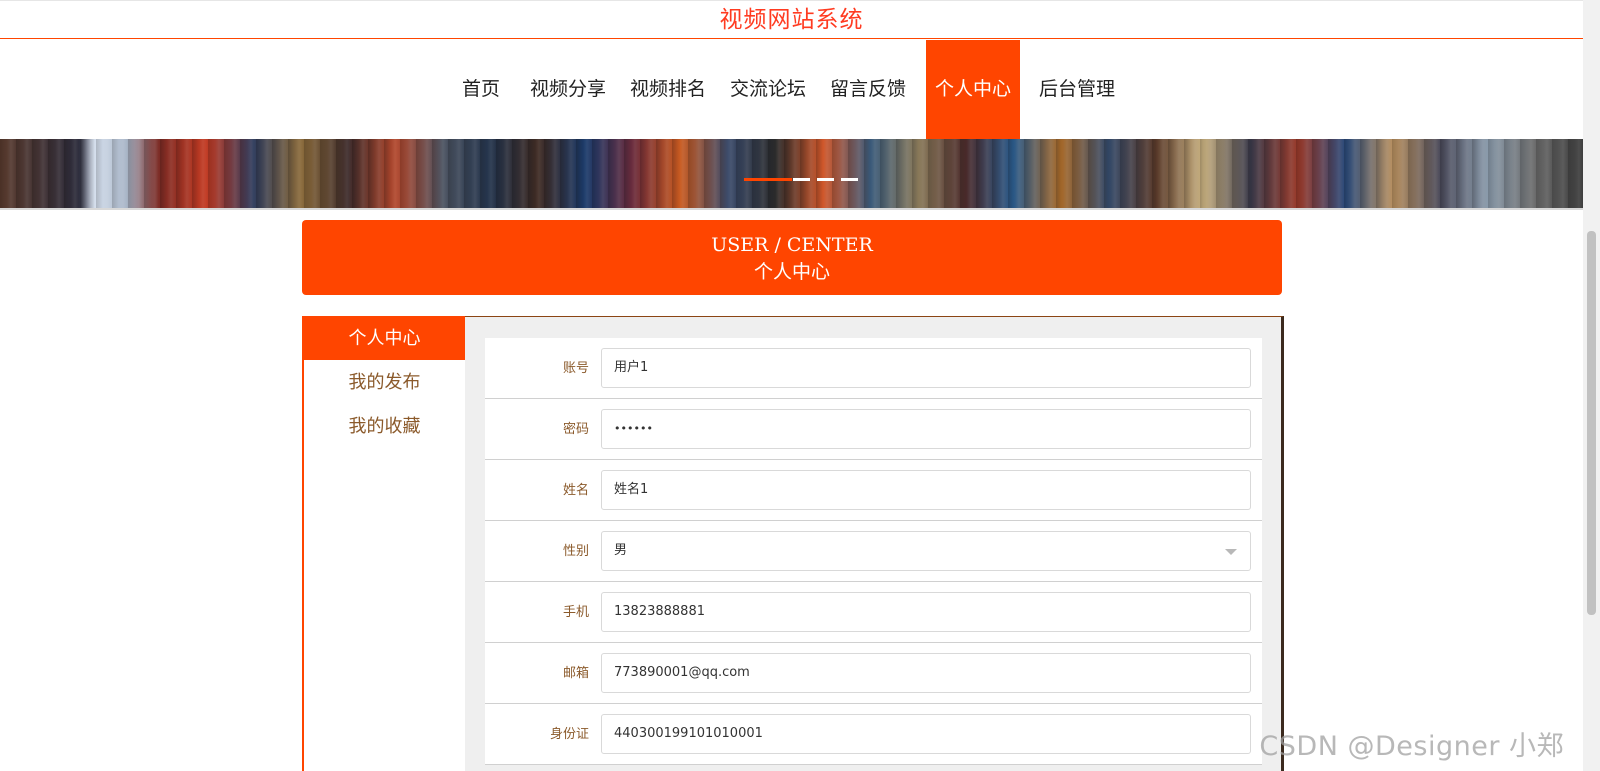 The width and height of the screenshot is (1600, 771). What do you see at coordinates (926, 673) in the screenshot?
I see `email-input: 773890001@qq.com` at bounding box center [926, 673].